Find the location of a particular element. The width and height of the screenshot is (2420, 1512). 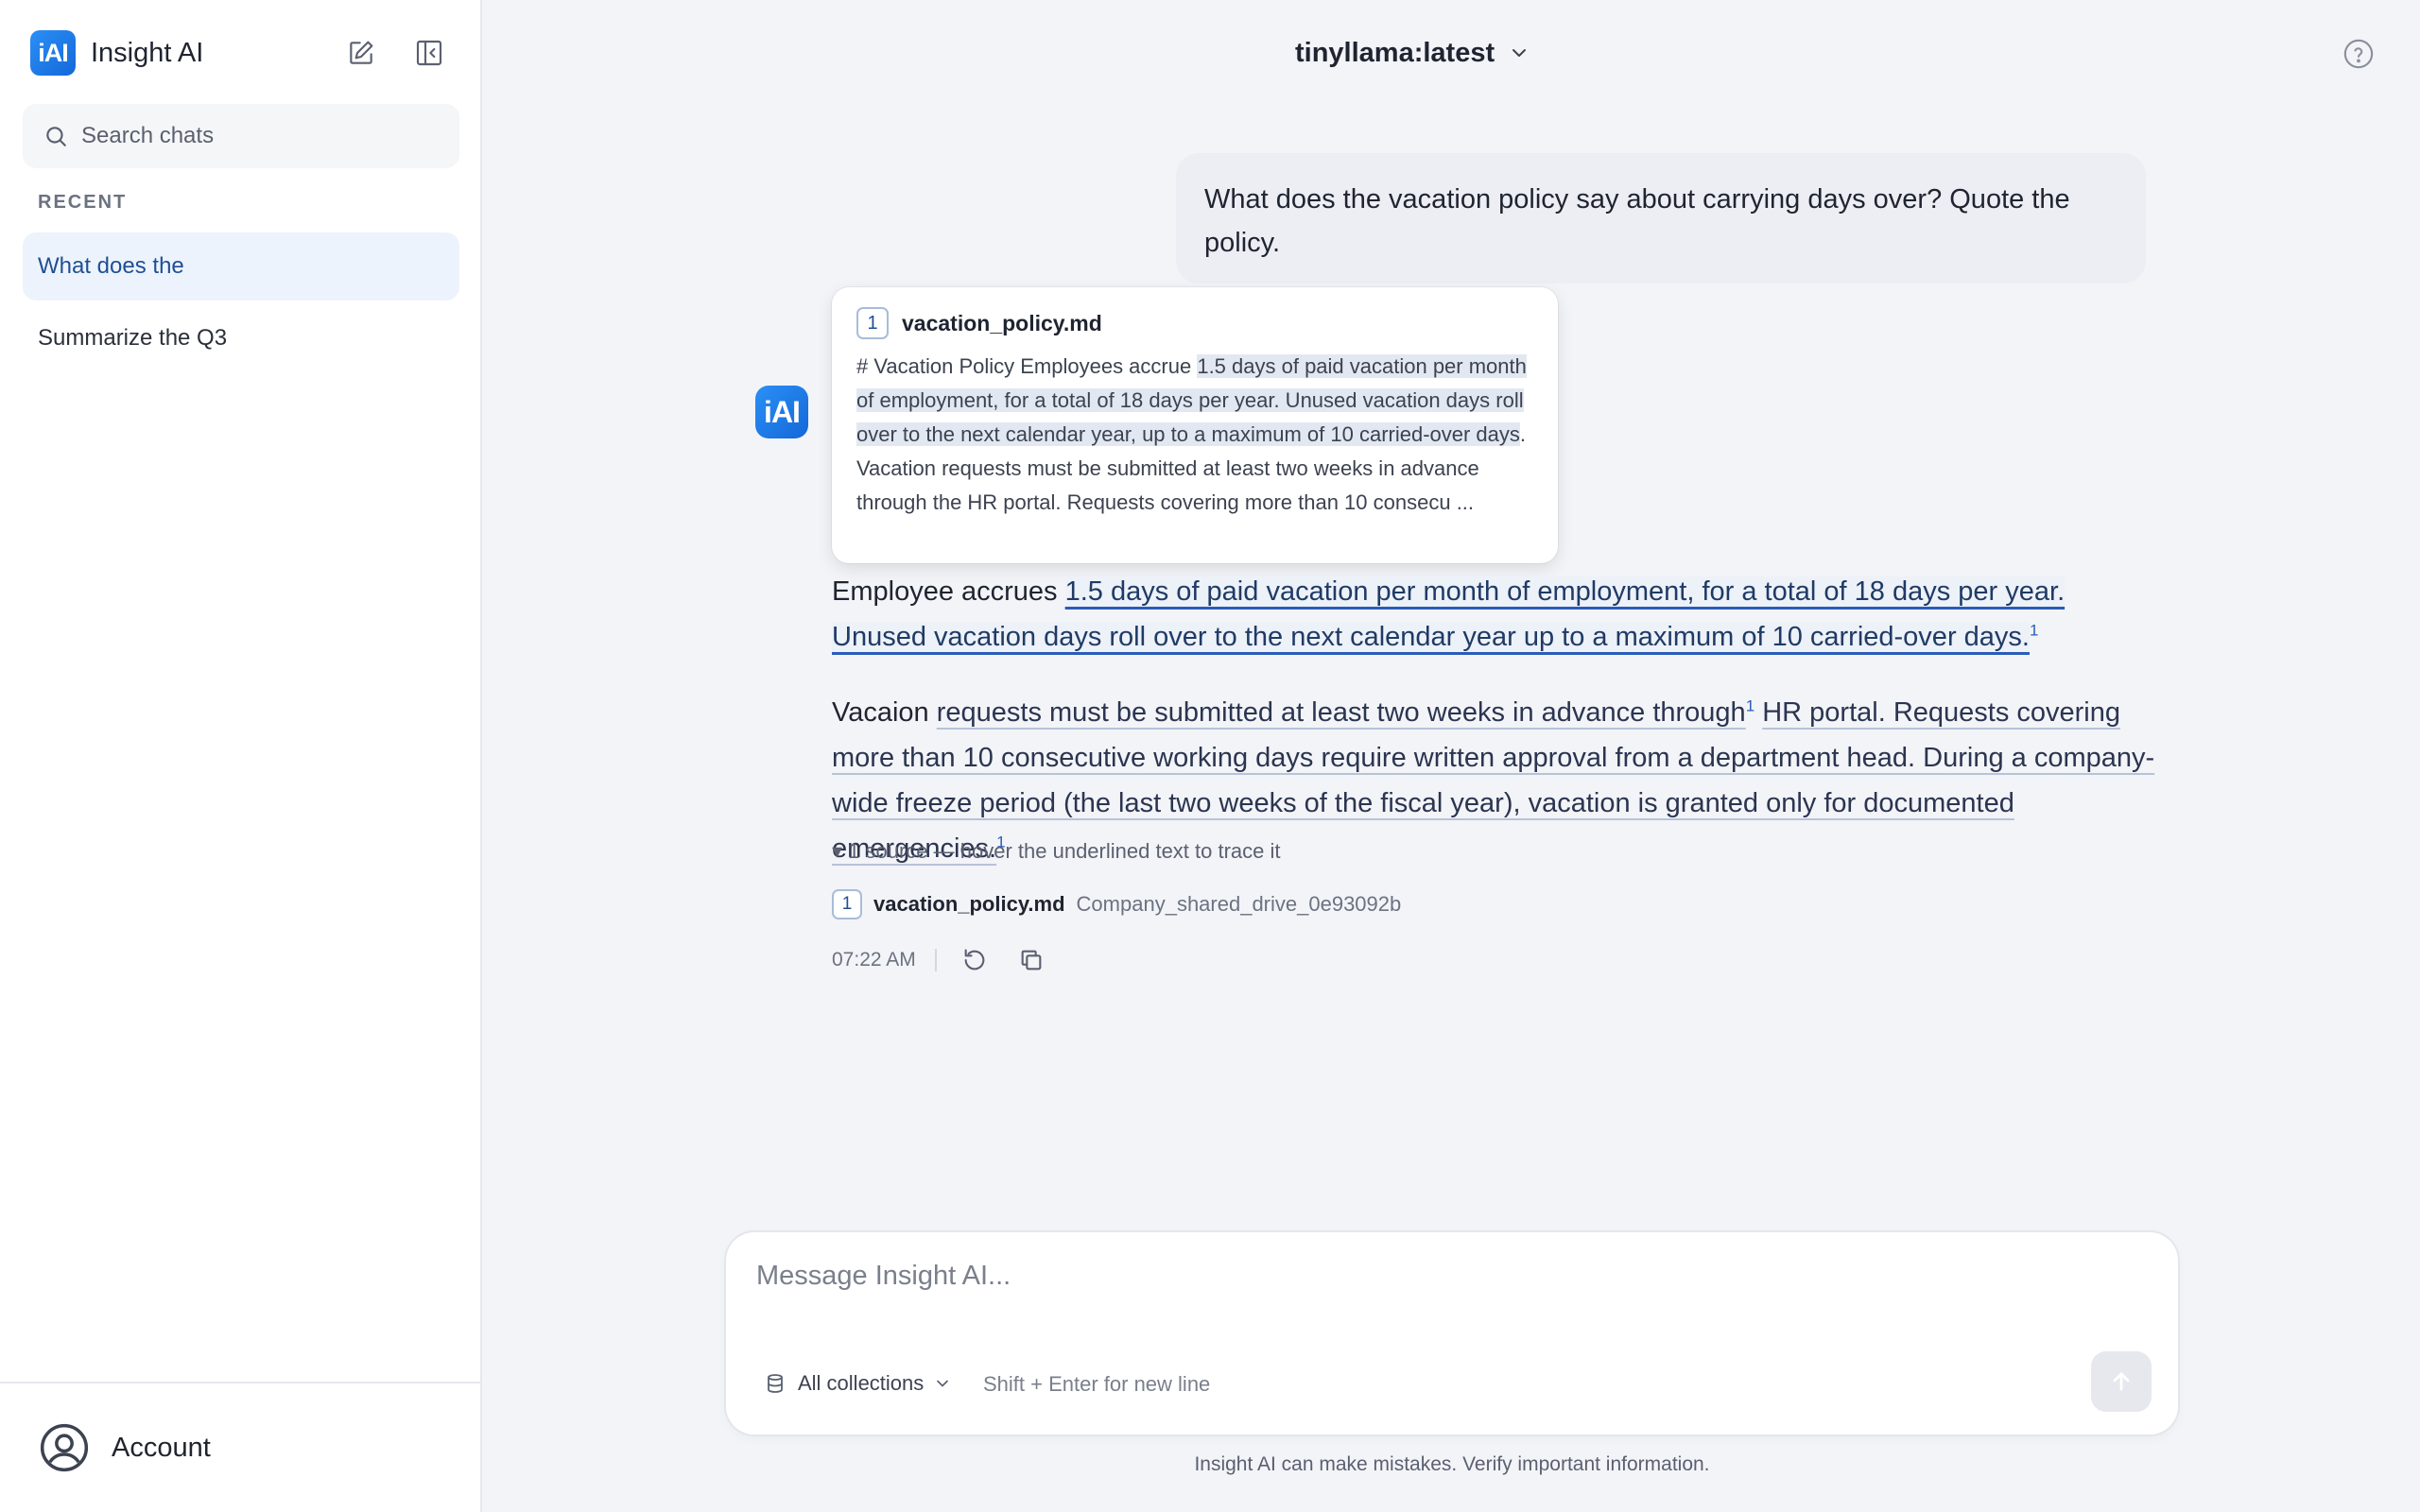

copy-icon is located at coordinates (1032, 960).